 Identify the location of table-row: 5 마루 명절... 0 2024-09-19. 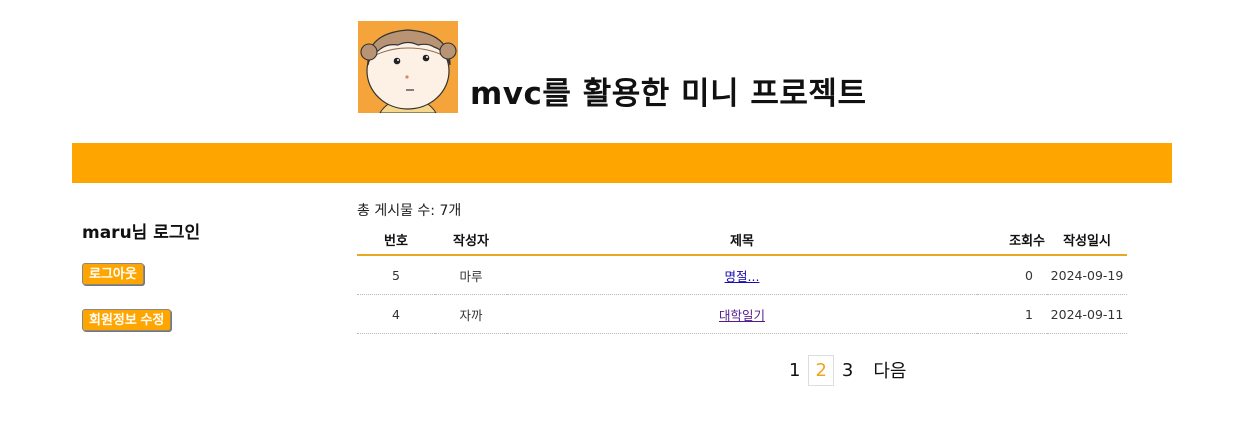
(742, 275).